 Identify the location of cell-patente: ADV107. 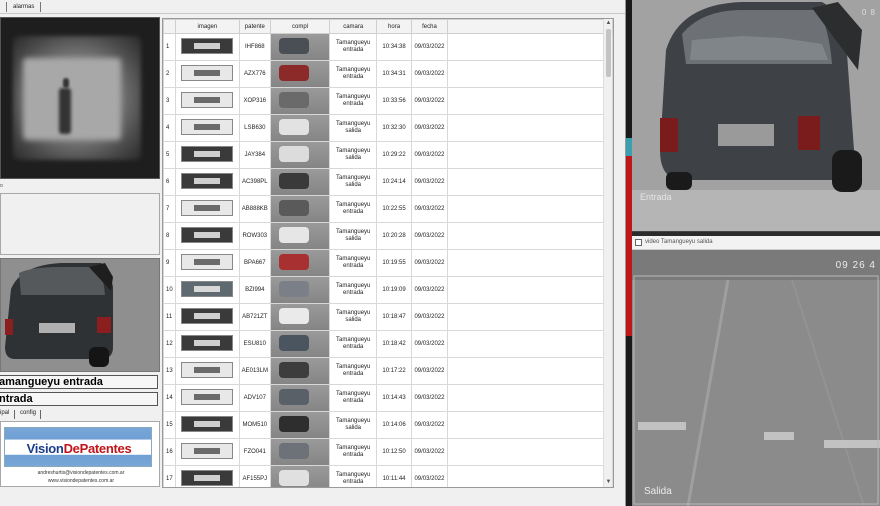
(254, 398).